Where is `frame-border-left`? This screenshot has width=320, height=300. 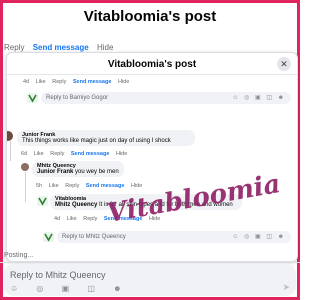 frame-border-left is located at coordinates (1, 150).